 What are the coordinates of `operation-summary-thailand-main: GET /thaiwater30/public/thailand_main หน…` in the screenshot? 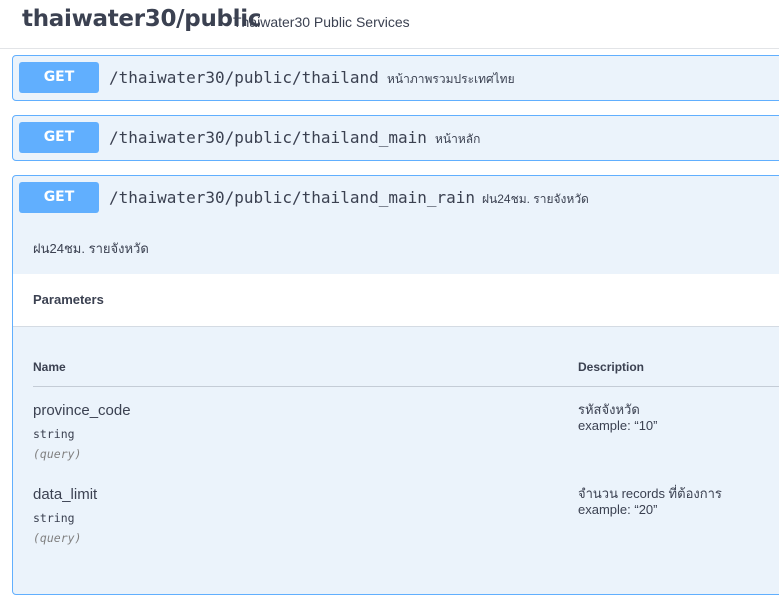 It's located at (396, 138).